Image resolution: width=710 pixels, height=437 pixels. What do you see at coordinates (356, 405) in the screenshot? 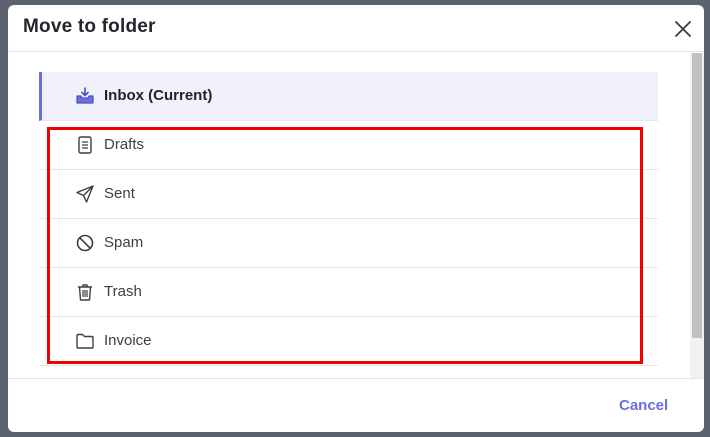
I see `dialog-footer: Cancel` at bounding box center [356, 405].